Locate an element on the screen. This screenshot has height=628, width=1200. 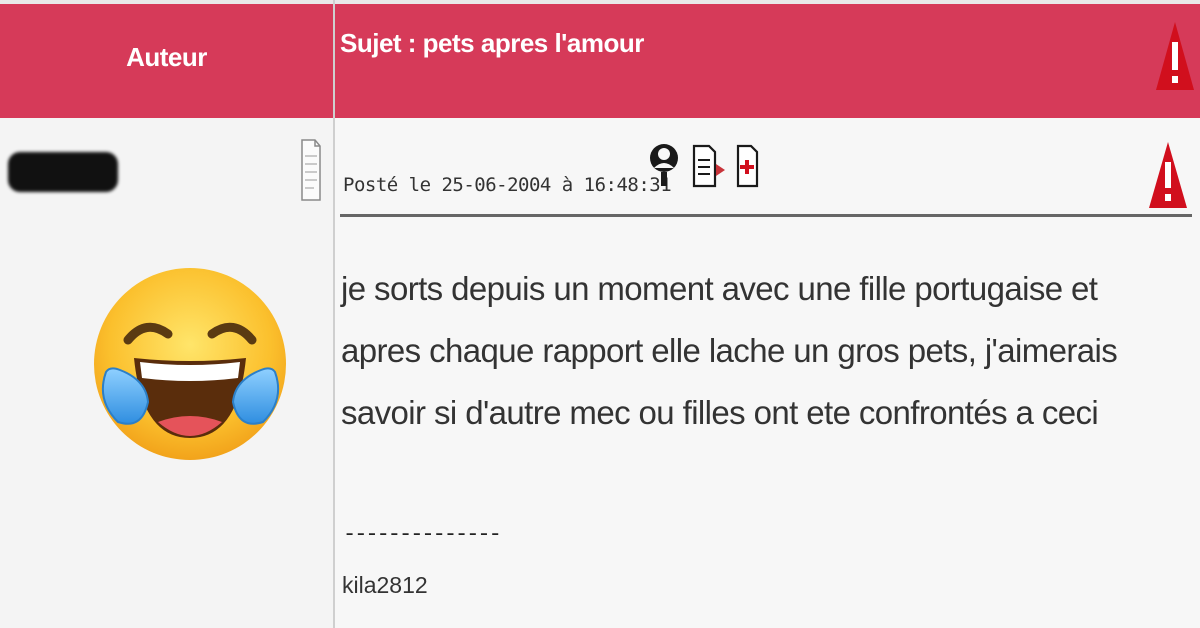
topic-title: Sujet : pets apres l'amour is located at coordinates (492, 43).